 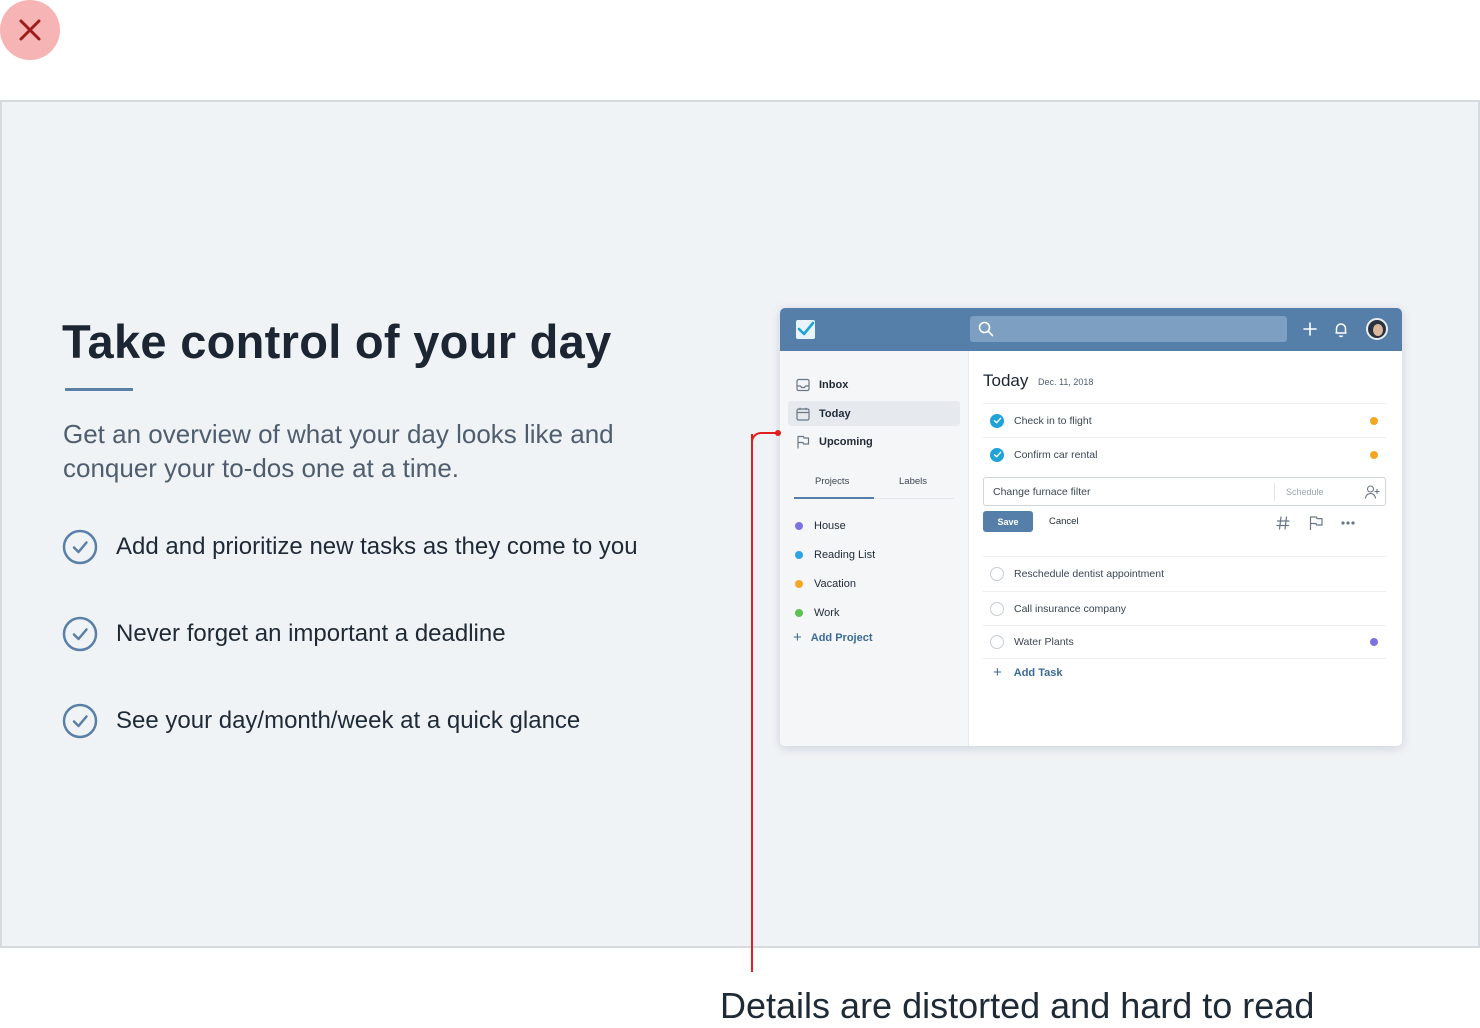 What do you see at coordinates (99, 389) in the screenshot?
I see `title-underline` at bounding box center [99, 389].